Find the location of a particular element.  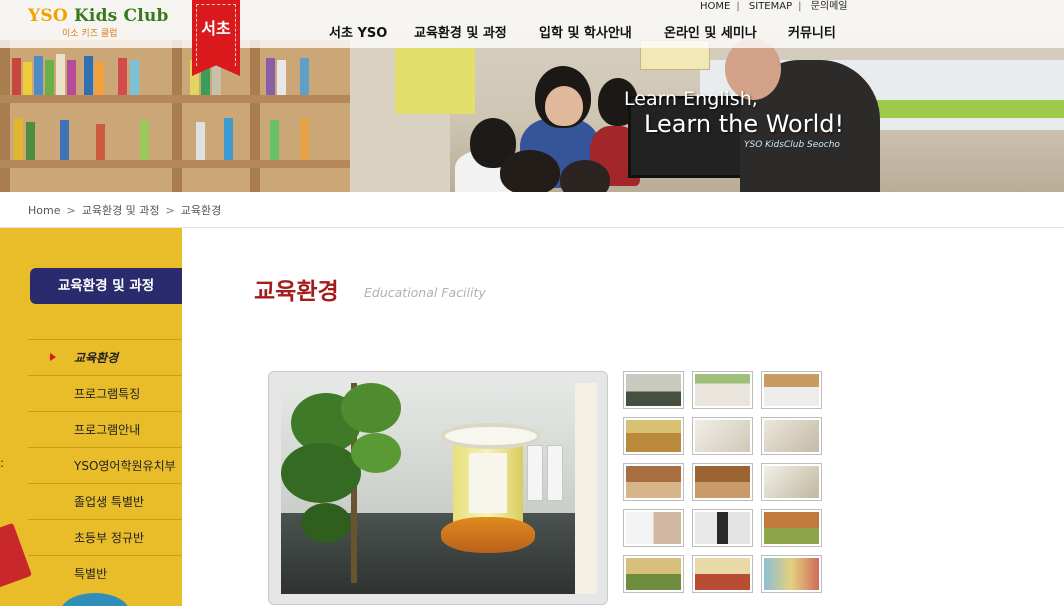

main-photo-frame is located at coordinates (438, 488).